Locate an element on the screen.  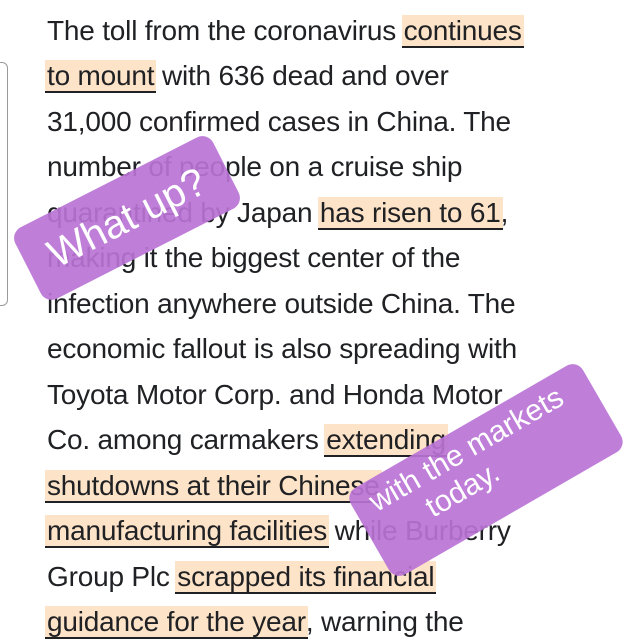
article-text-span: , warning the is located at coordinates (384, 621).